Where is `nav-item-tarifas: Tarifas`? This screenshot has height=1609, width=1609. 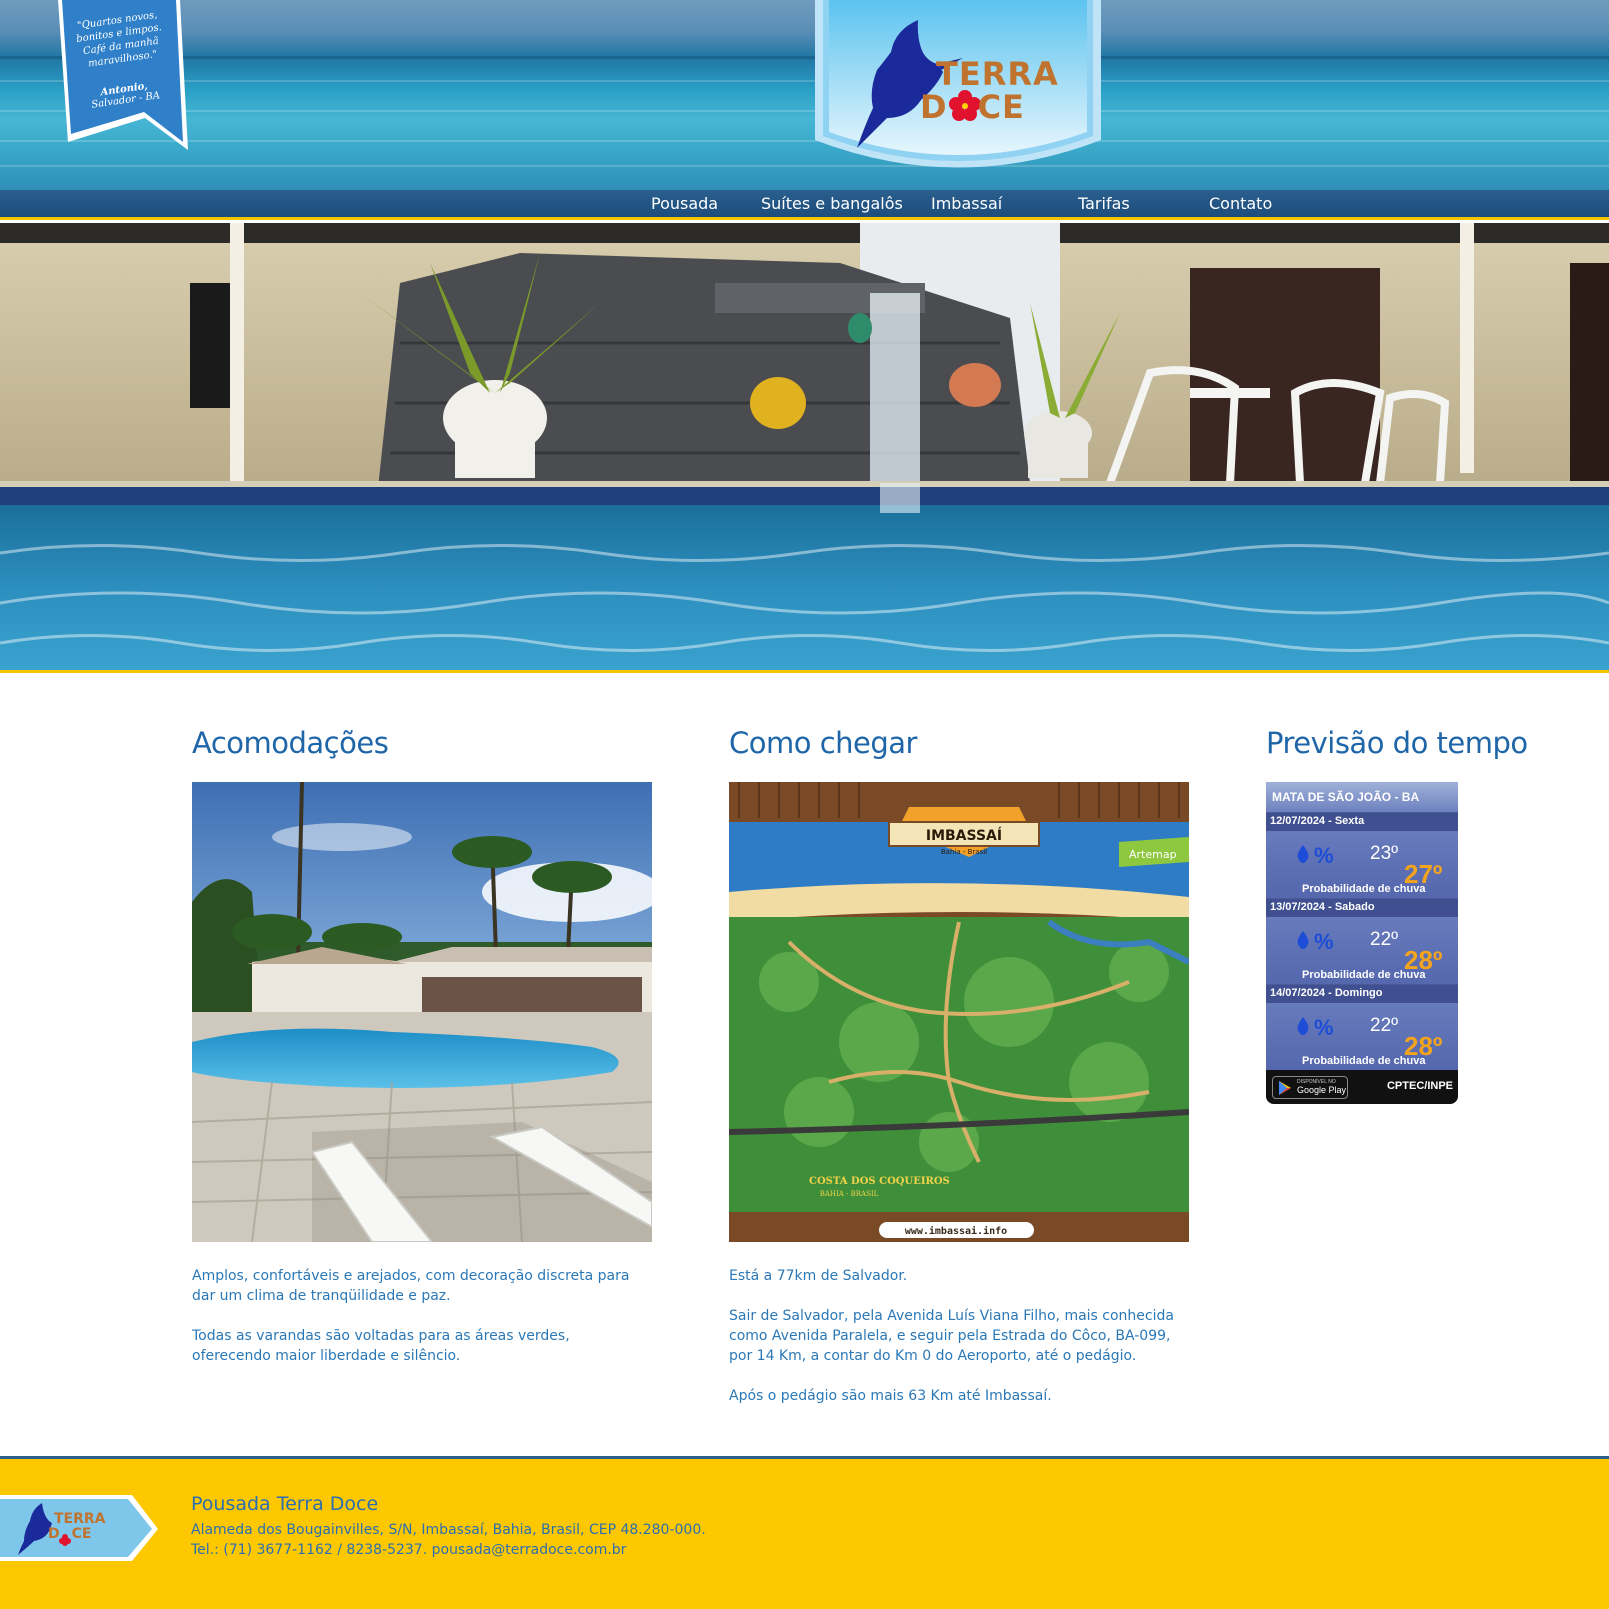
nav-item-tarifas: Tarifas is located at coordinates (1104, 203).